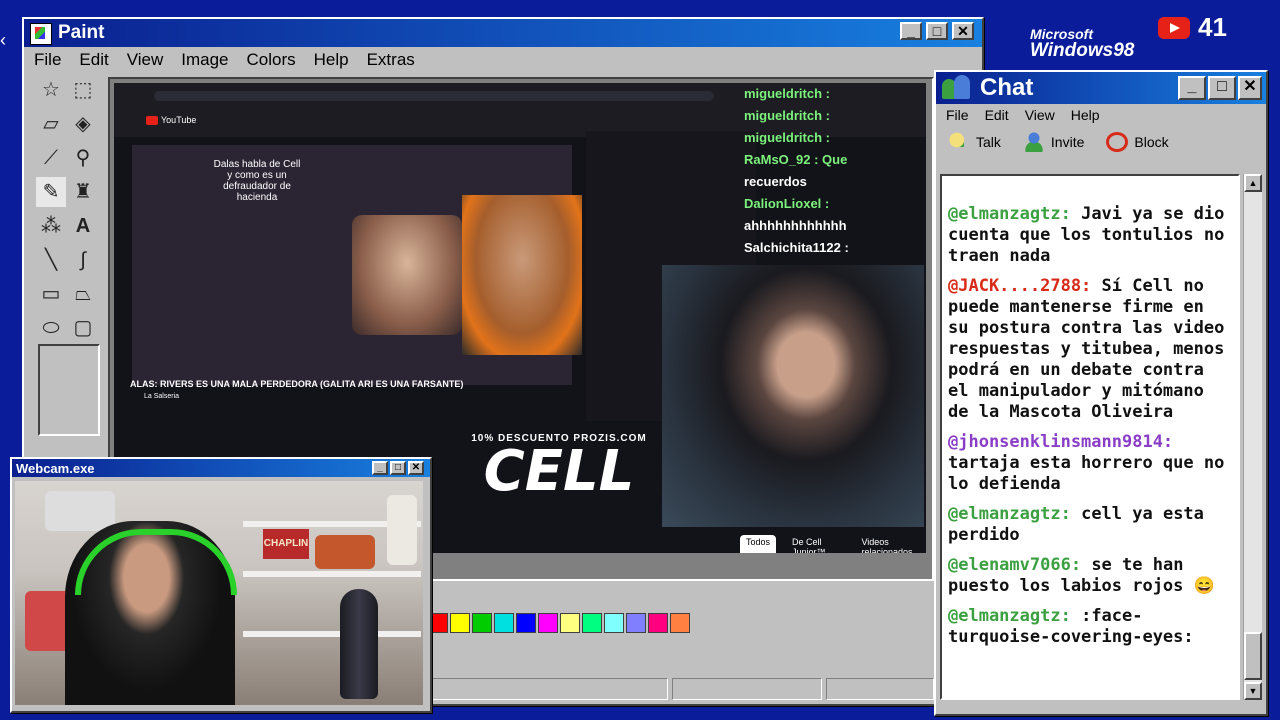 The height and width of the screenshot is (720, 1280). Describe the element at coordinates (1082, 44) in the screenshot. I see `windows98-brand: Microsoft Windows98` at that location.